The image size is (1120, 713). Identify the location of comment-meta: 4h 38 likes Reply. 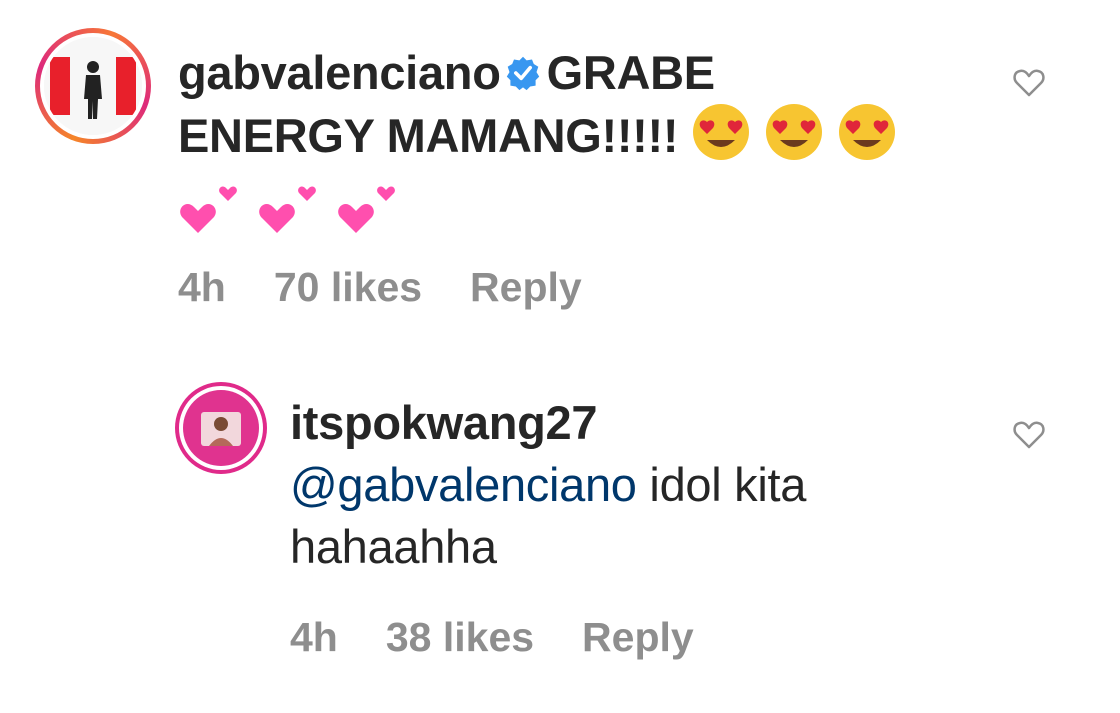
(516, 637).